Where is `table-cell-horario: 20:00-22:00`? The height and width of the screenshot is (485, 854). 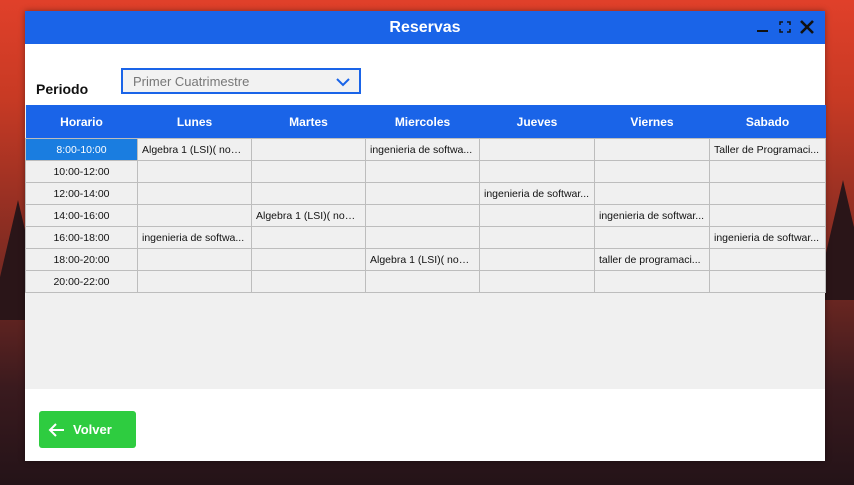
table-cell-horario: 20:00-22:00 is located at coordinates (81, 281).